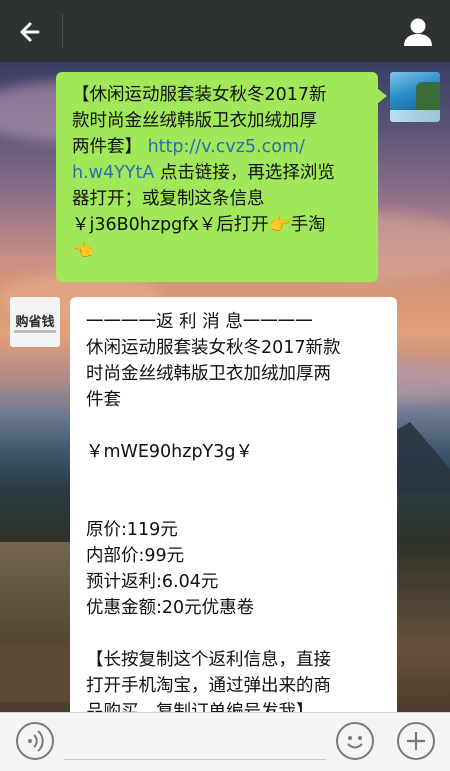 This screenshot has width=450, height=771. What do you see at coordinates (168, 199) in the screenshot?
I see `message-text: 器打开；或复制这条信息` at bounding box center [168, 199].